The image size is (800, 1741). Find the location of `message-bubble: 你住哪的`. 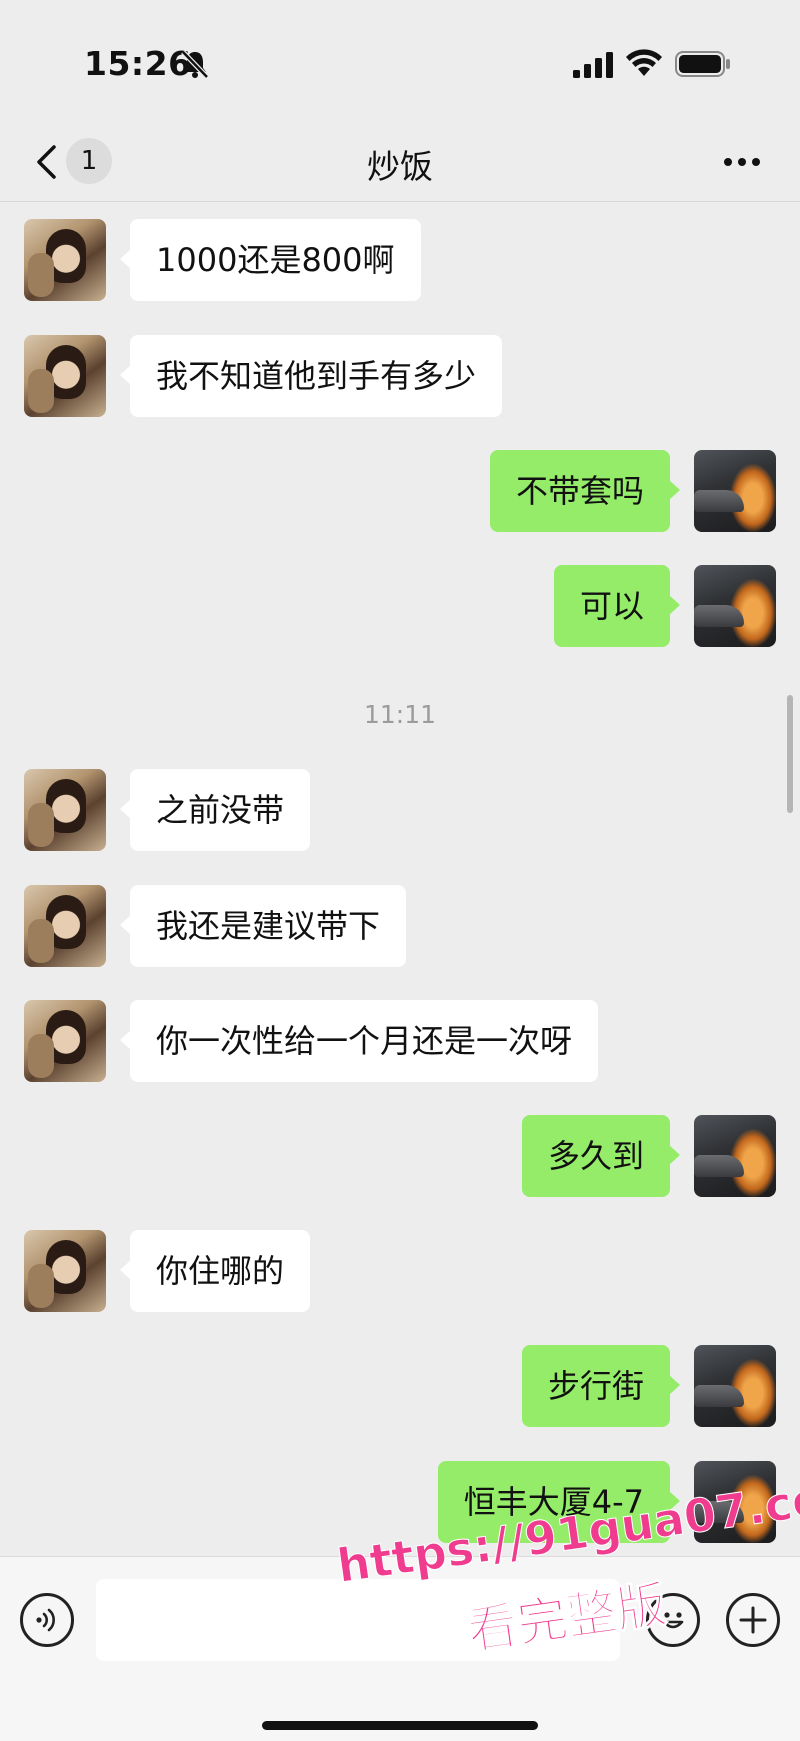

message-bubble: 你住哪的 is located at coordinates (215, 1271).